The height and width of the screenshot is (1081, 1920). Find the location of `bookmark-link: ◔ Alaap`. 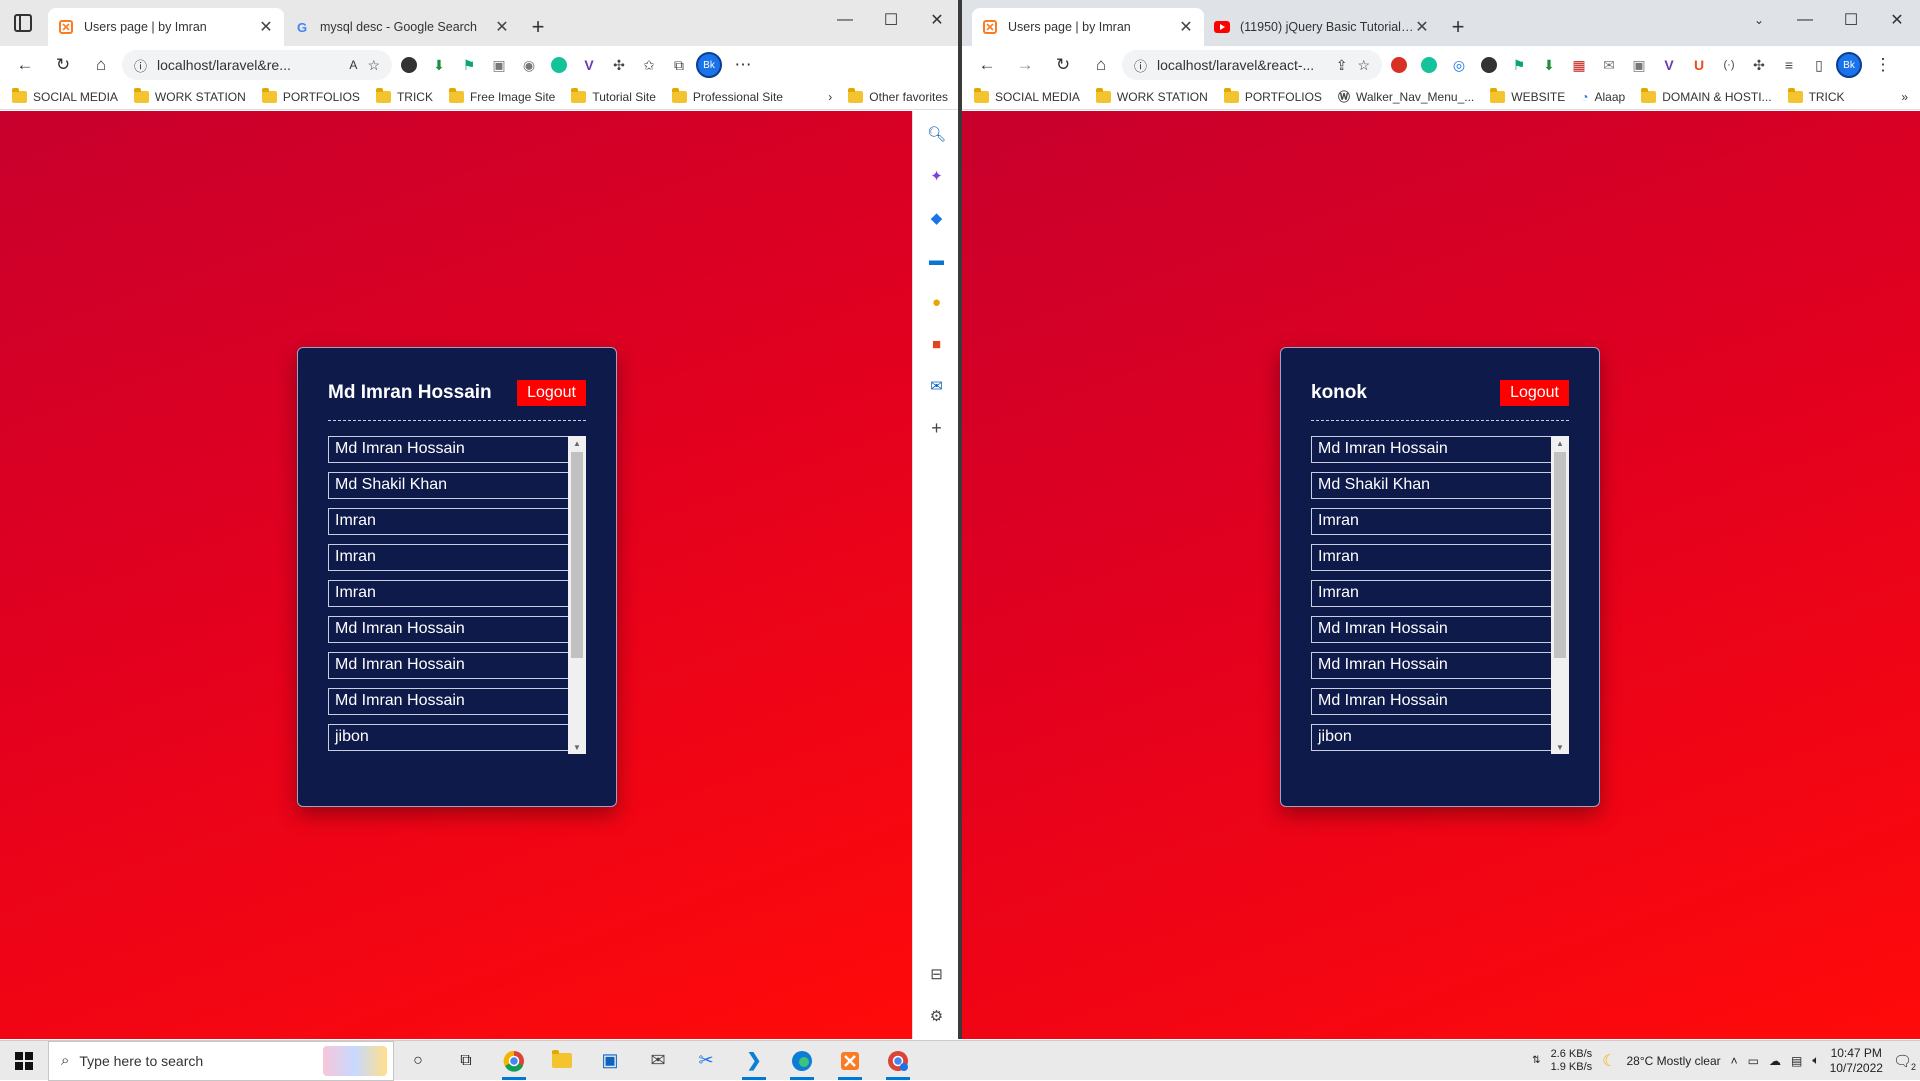

bookmark-link: ◔ Alaap is located at coordinates (1603, 97).